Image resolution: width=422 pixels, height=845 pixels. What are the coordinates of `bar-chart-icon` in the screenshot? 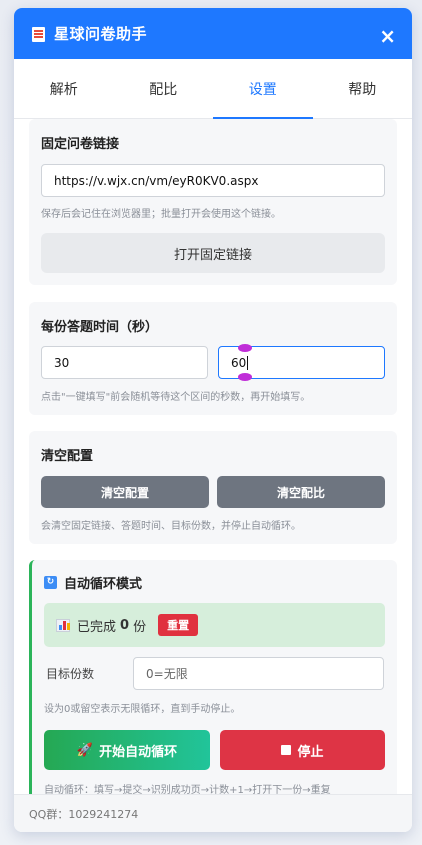 It's located at (63, 625).